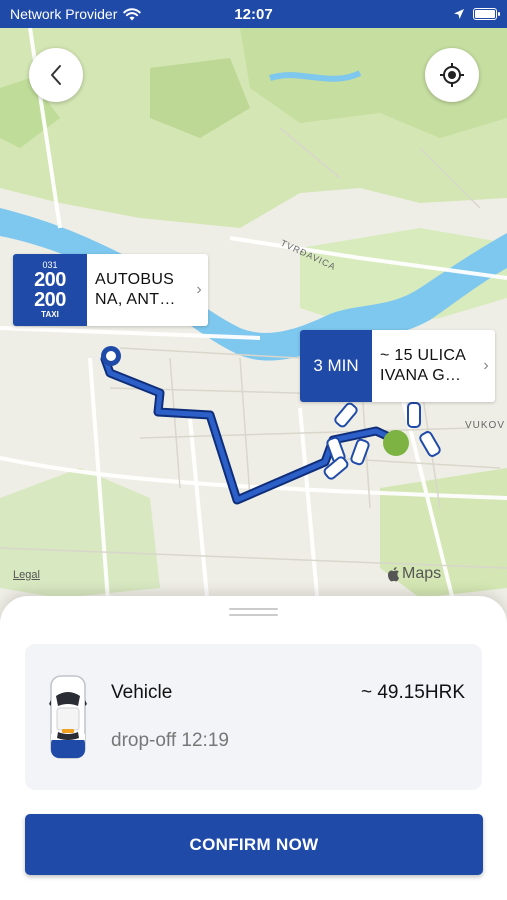 This screenshot has height=900, width=507. I want to click on street-label-vukov: VUKOV, so click(485, 425).